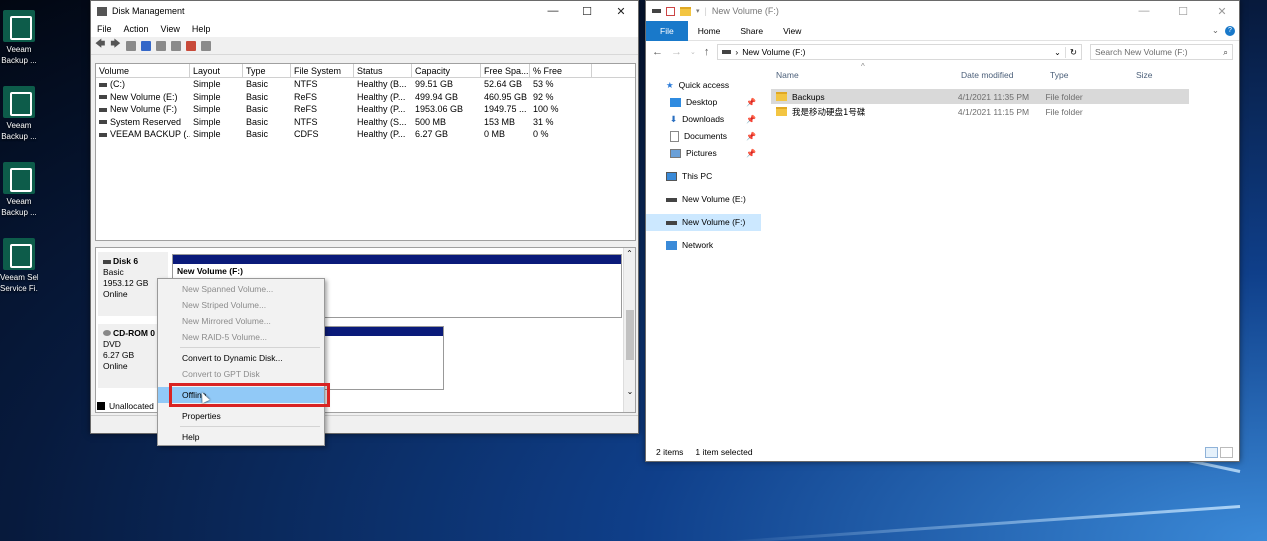 The image size is (1267, 541). I want to click on vertical-scrollbar: ⌃ ⌄, so click(629, 330).